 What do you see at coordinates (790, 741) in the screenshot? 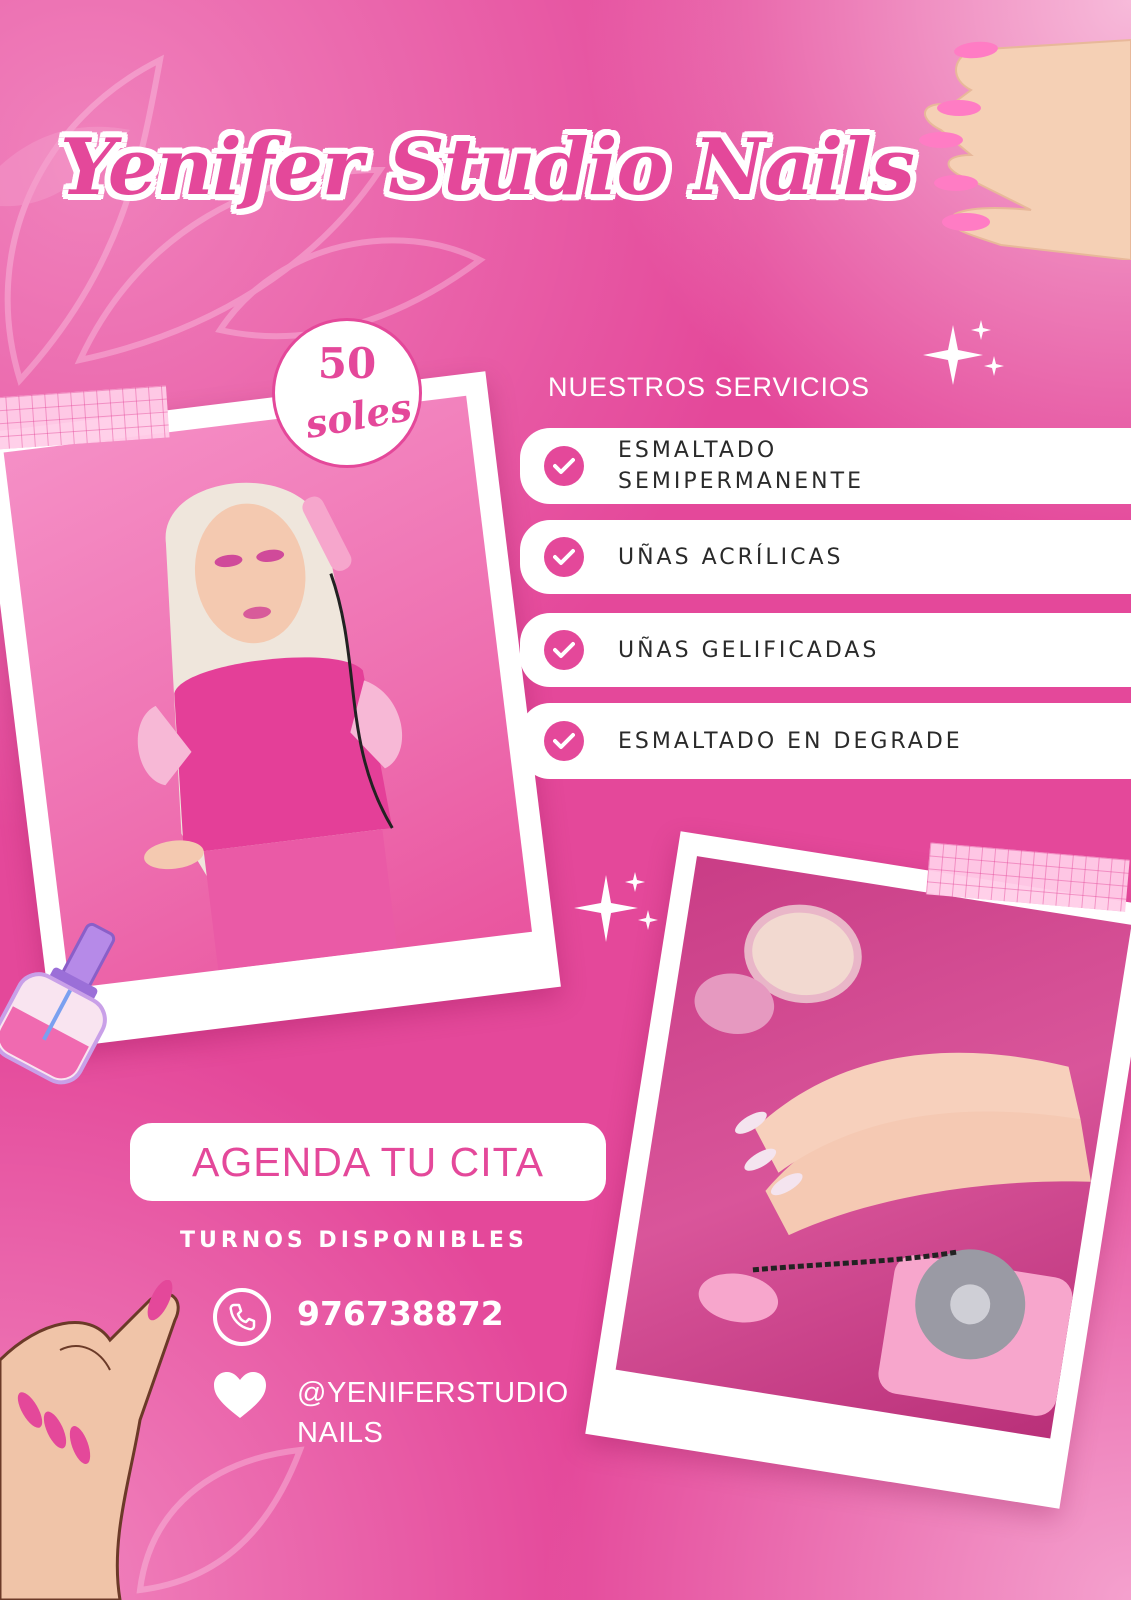
I see `service-label: ESMALTADO EN DEGRADE` at bounding box center [790, 741].